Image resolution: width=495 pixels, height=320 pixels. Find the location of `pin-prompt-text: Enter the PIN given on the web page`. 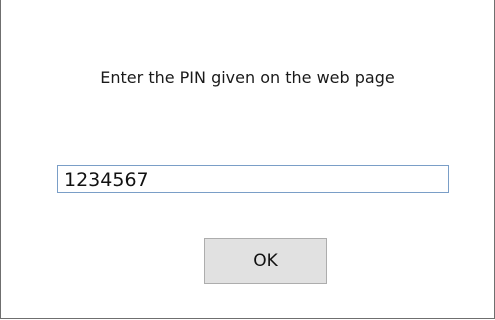

pin-prompt-text: Enter the PIN given on the web page is located at coordinates (247, 77).